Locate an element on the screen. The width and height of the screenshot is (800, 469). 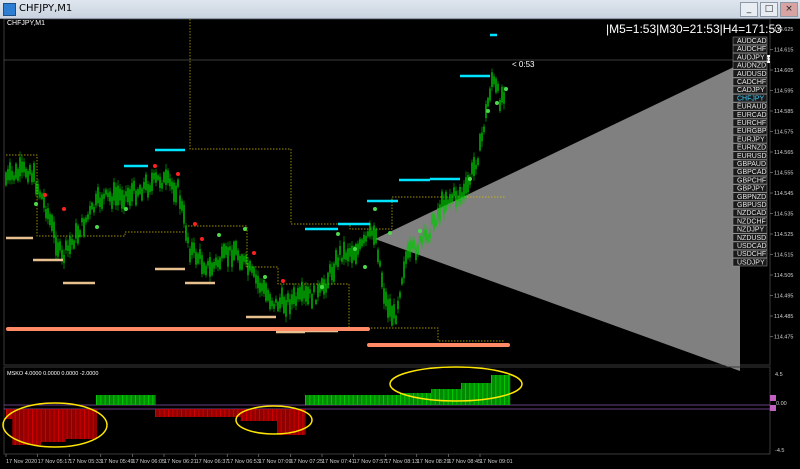
time-tick: 17 Nov 08:29 is located at coordinates (433, 462).